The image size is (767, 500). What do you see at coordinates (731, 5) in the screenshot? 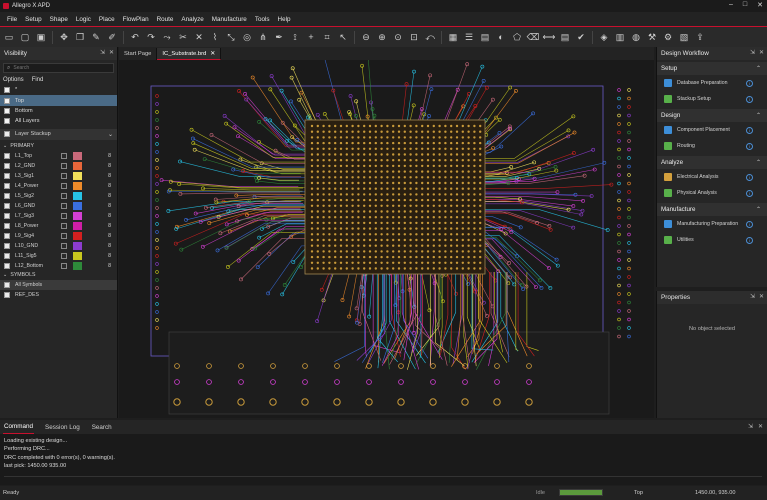
I see `minimize-icon: –` at bounding box center [731, 5].